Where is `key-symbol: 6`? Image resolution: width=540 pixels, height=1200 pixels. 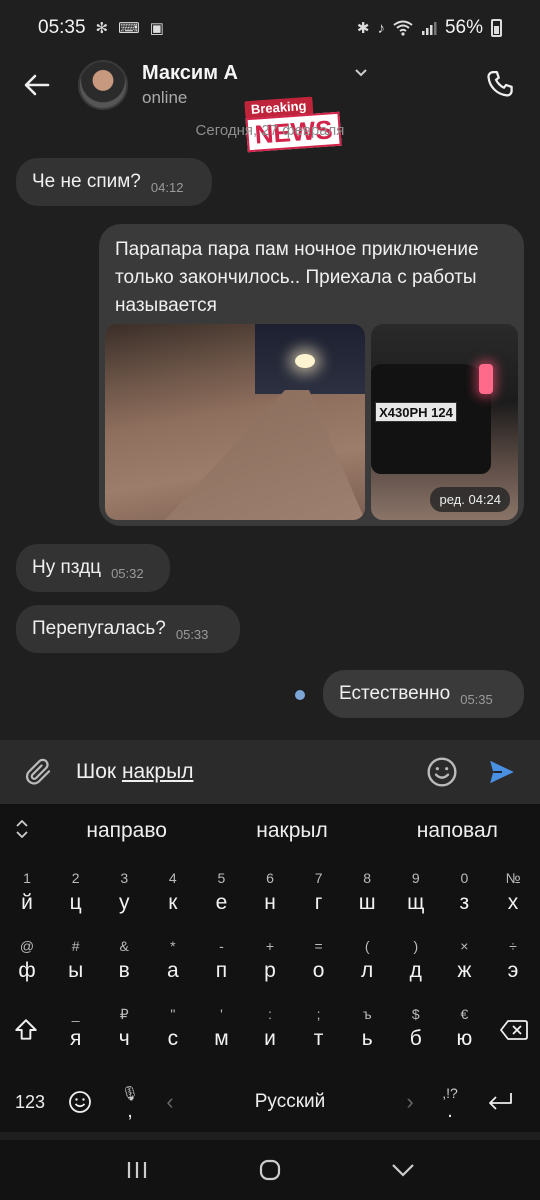
key-symbol: 6 is located at coordinates (270, 878).